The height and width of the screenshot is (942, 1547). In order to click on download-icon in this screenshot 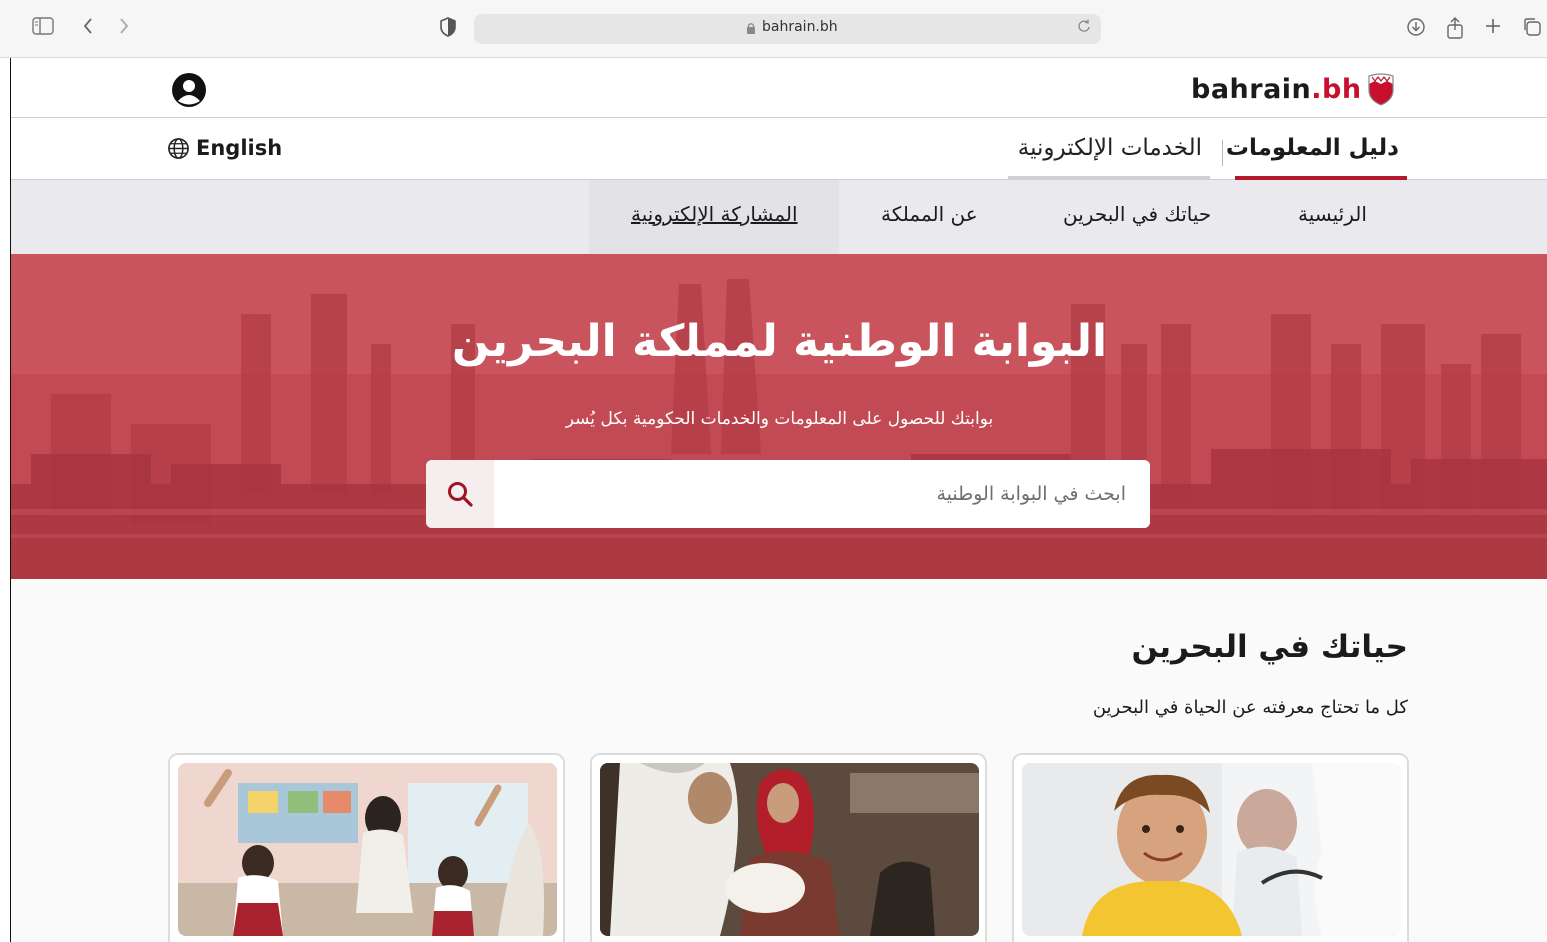, I will do `click(1416, 30)`.